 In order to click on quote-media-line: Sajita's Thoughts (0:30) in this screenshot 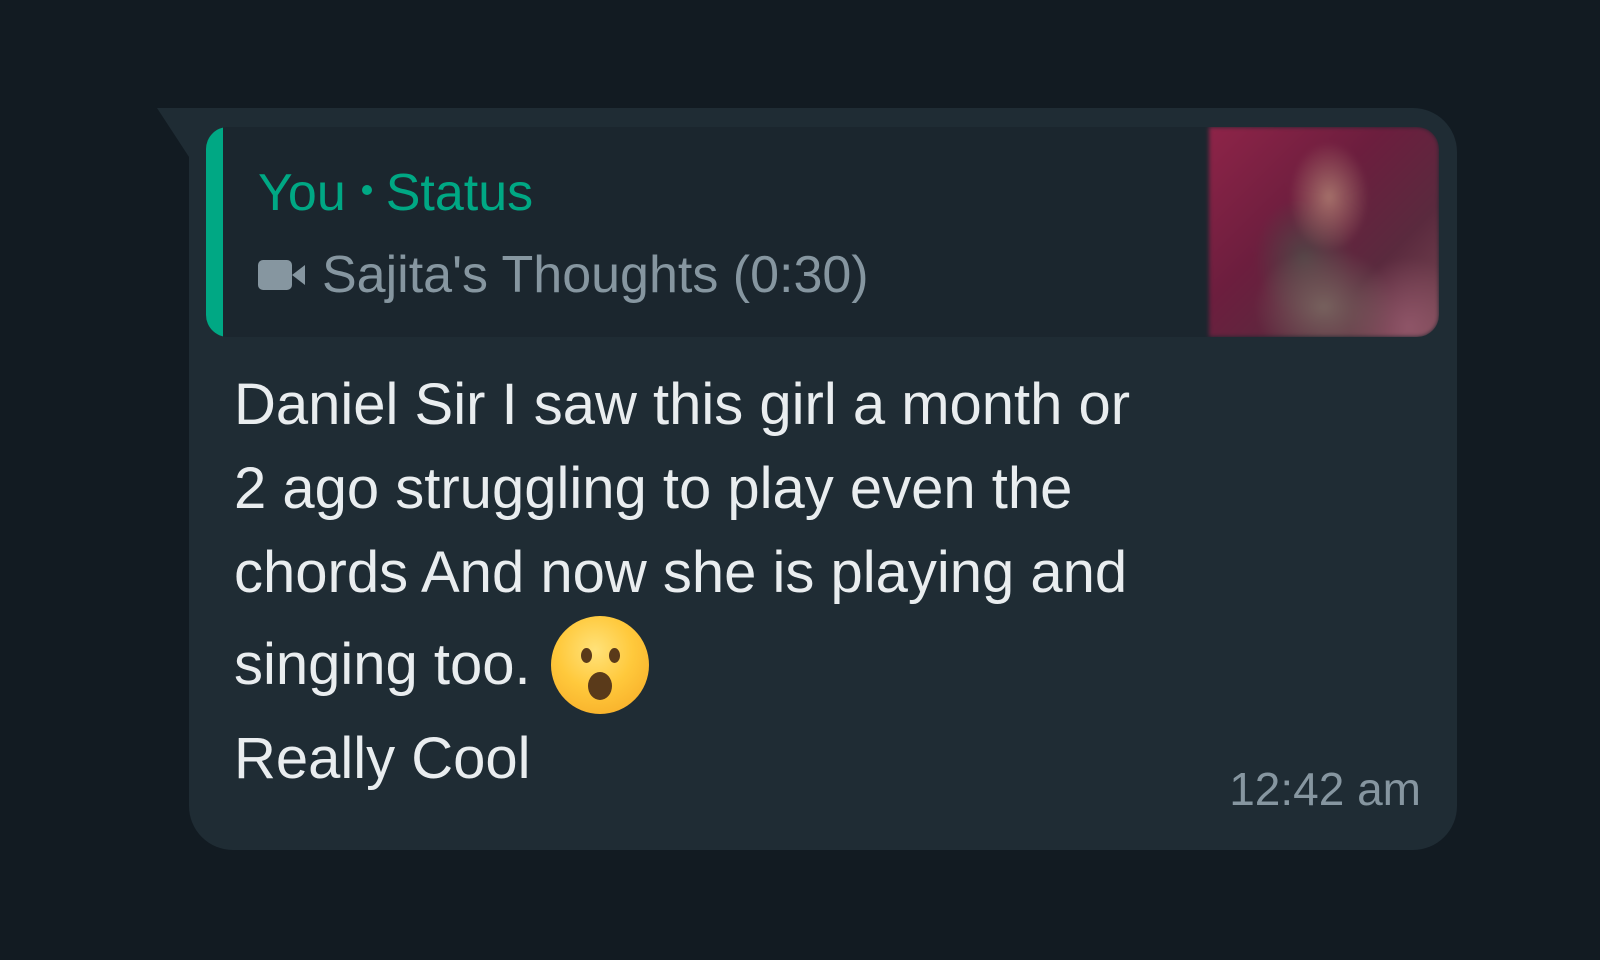, I will do `click(563, 275)`.